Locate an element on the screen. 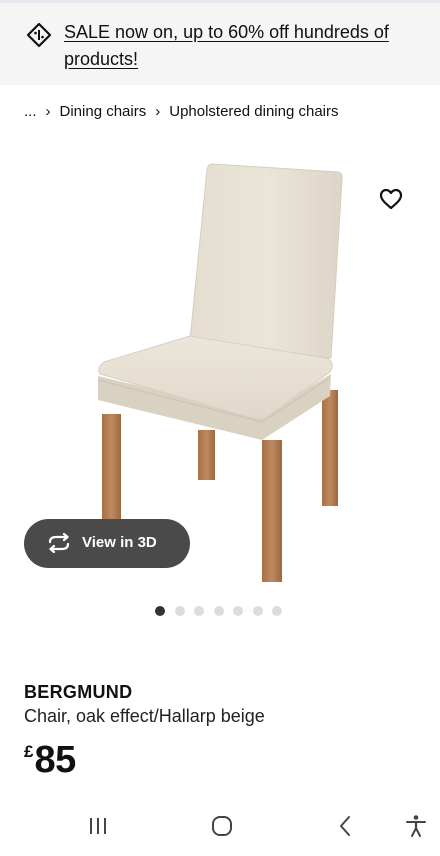  home-button is located at coordinates (222, 828).